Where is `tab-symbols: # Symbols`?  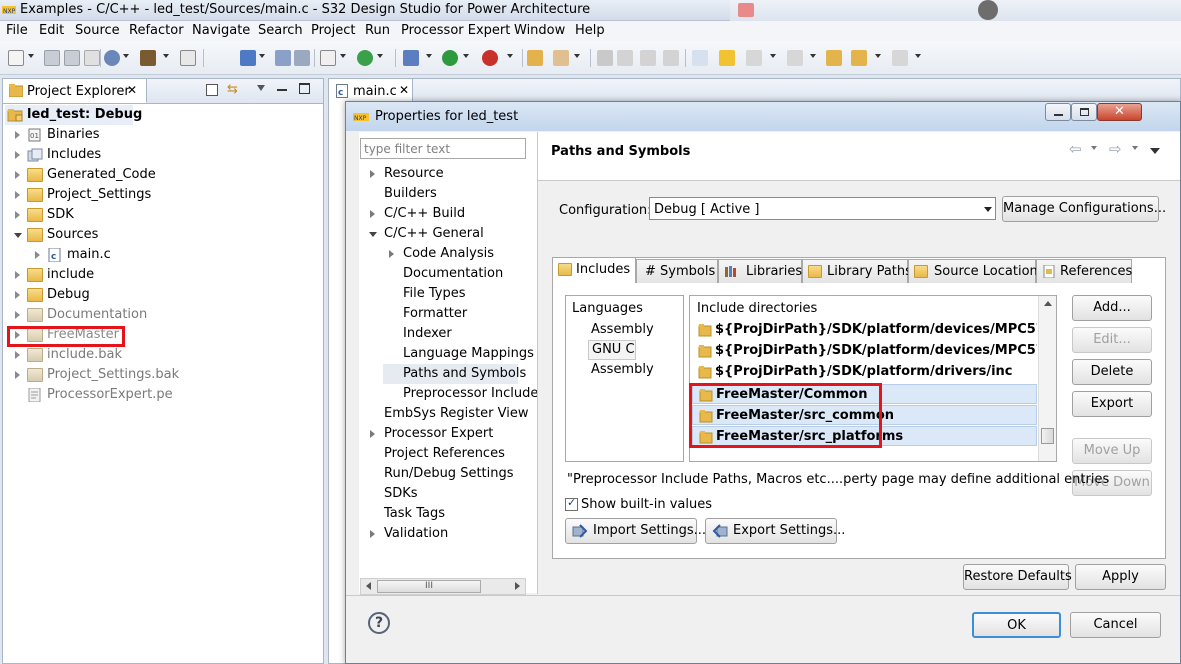 tab-symbols: # Symbols is located at coordinates (677, 271).